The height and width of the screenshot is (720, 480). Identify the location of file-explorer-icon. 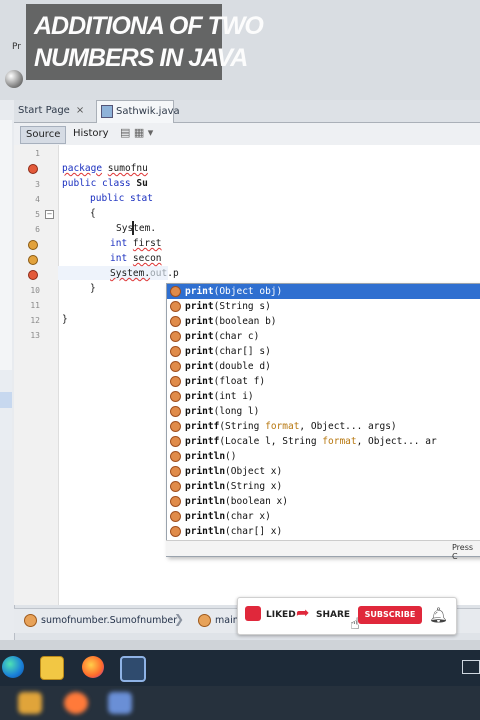
(52, 668).